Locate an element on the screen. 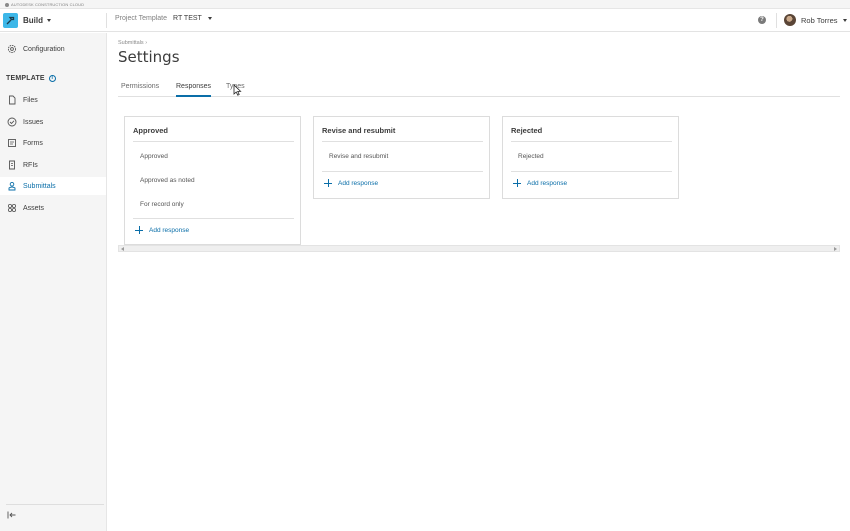 This screenshot has height=531, width=850. info-icon: i is located at coordinates (52, 78).